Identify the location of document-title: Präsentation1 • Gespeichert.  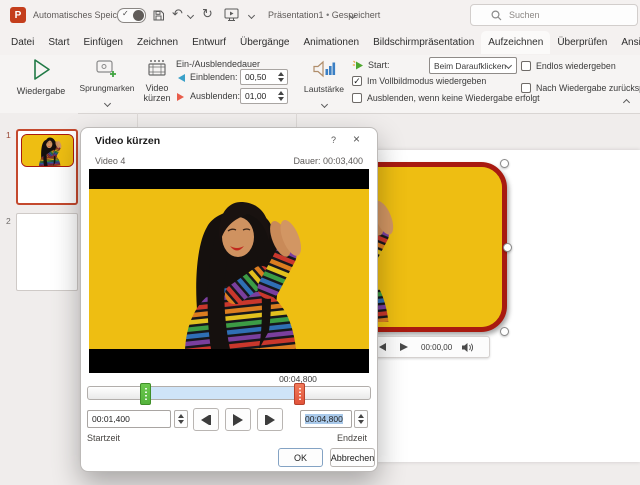
(324, 15).